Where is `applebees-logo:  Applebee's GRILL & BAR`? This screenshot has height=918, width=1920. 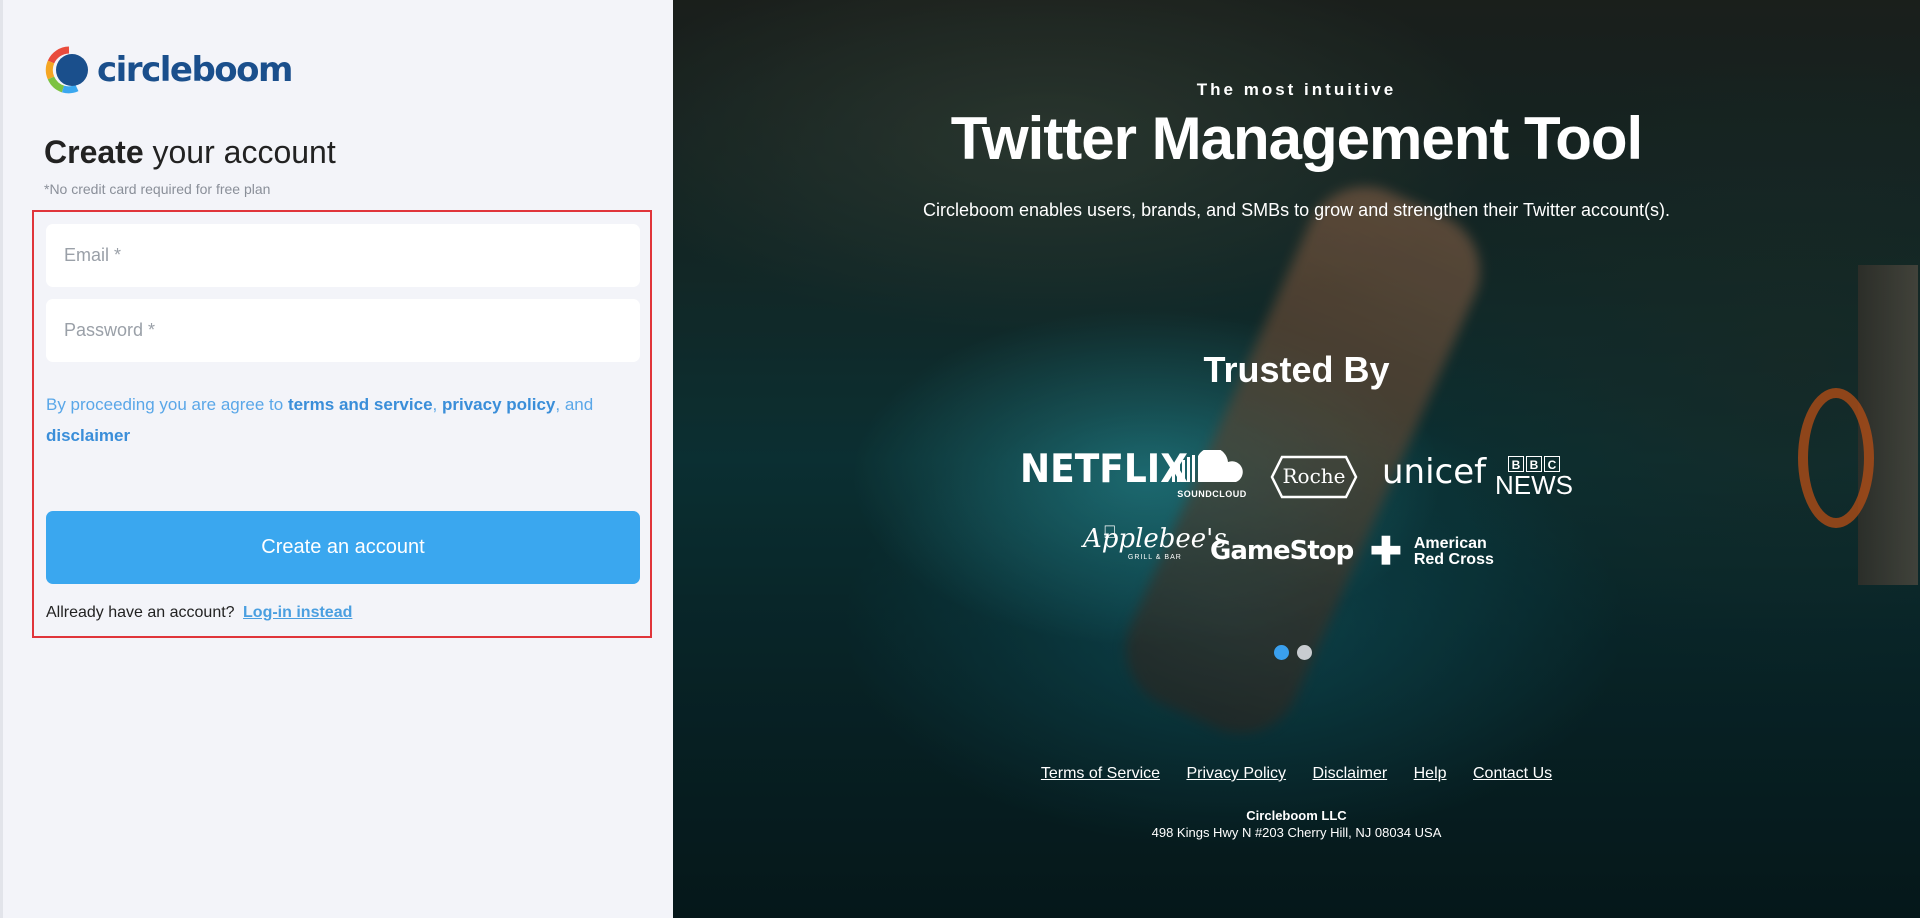 applebees-logo:  Applebee's GRILL & BAR is located at coordinates (1155, 541).